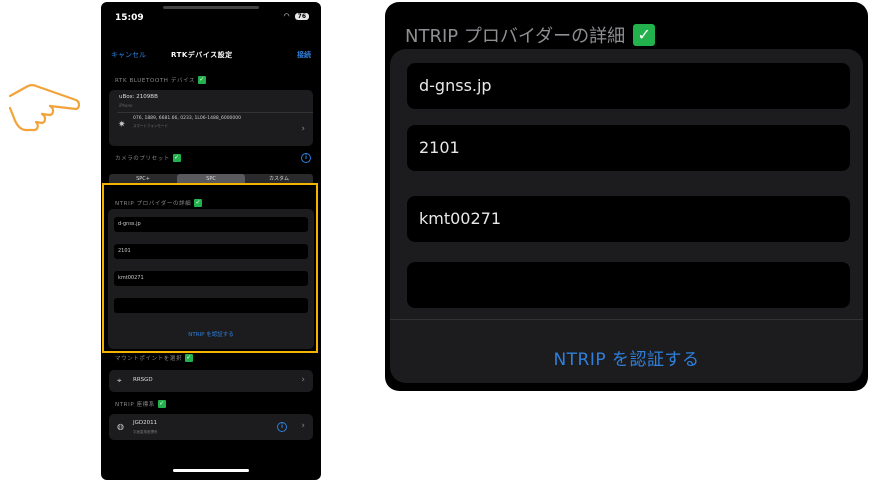 Image resolution: width=880 pixels, height=482 pixels. I want to click on globe-icon: ◍, so click(120, 426).